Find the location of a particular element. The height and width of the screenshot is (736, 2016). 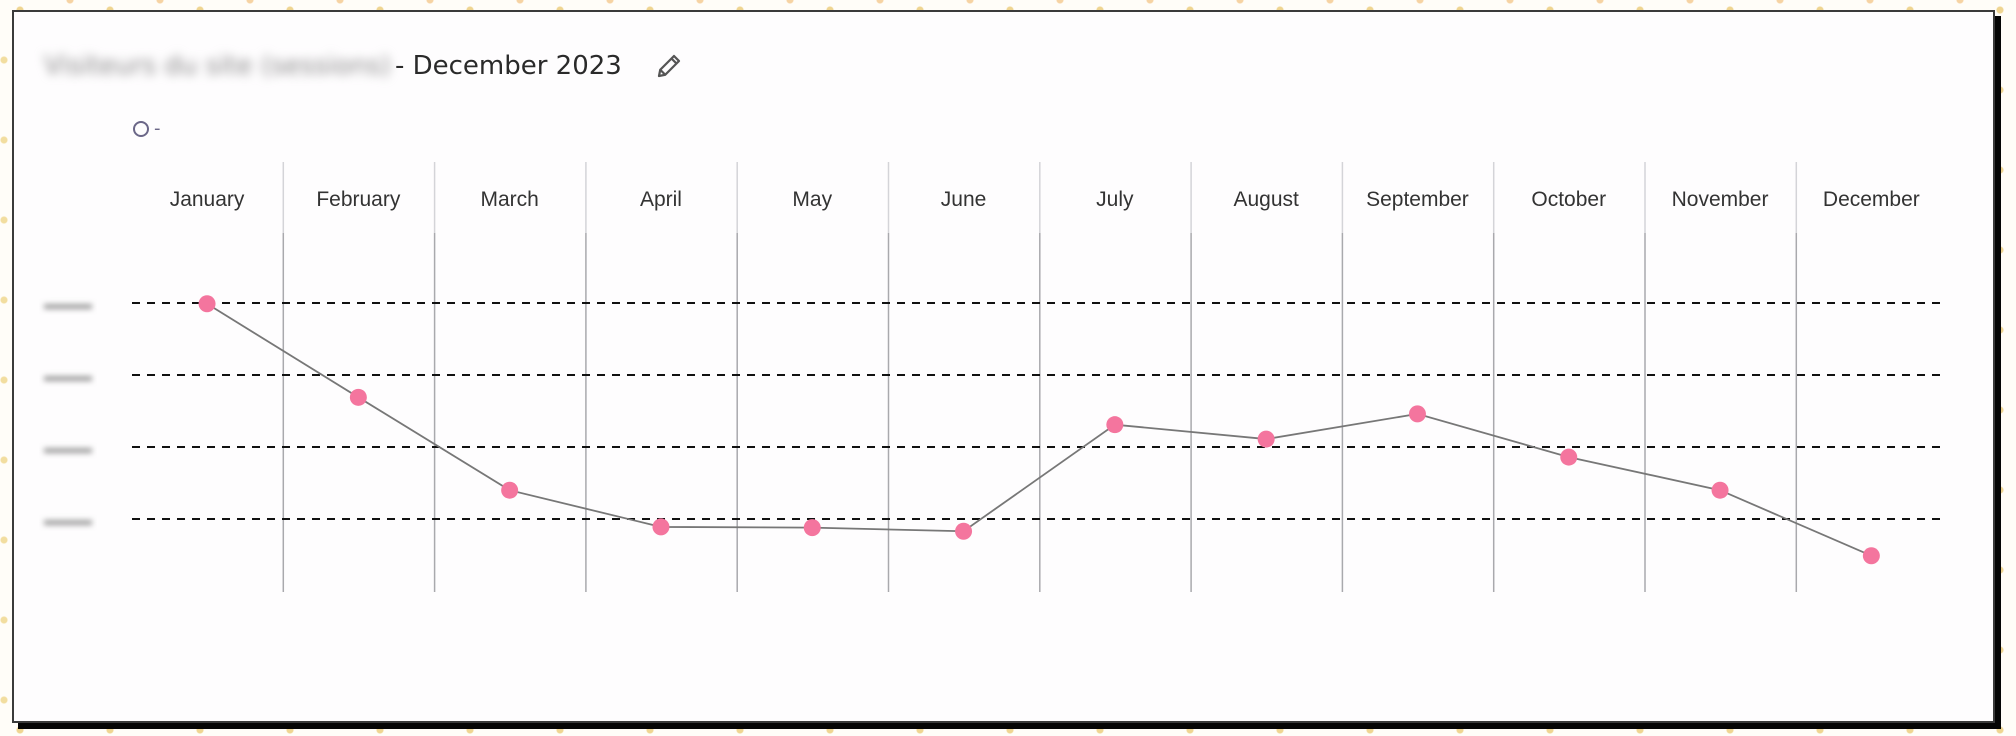

data-point-october is located at coordinates (1569, 457).